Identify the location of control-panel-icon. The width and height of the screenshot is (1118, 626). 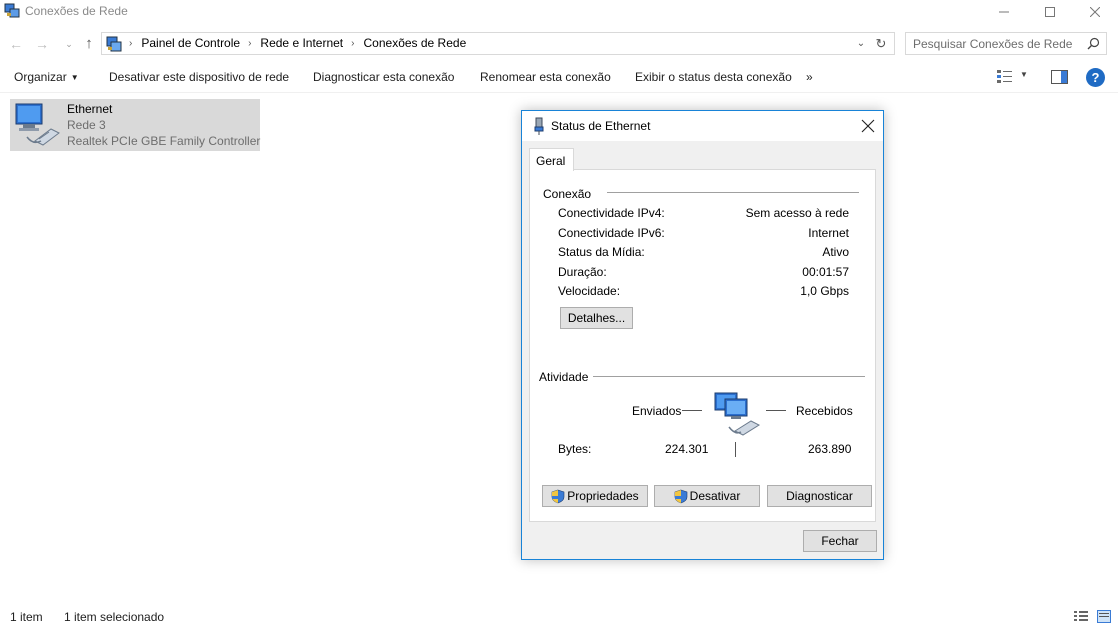
(114, 44).